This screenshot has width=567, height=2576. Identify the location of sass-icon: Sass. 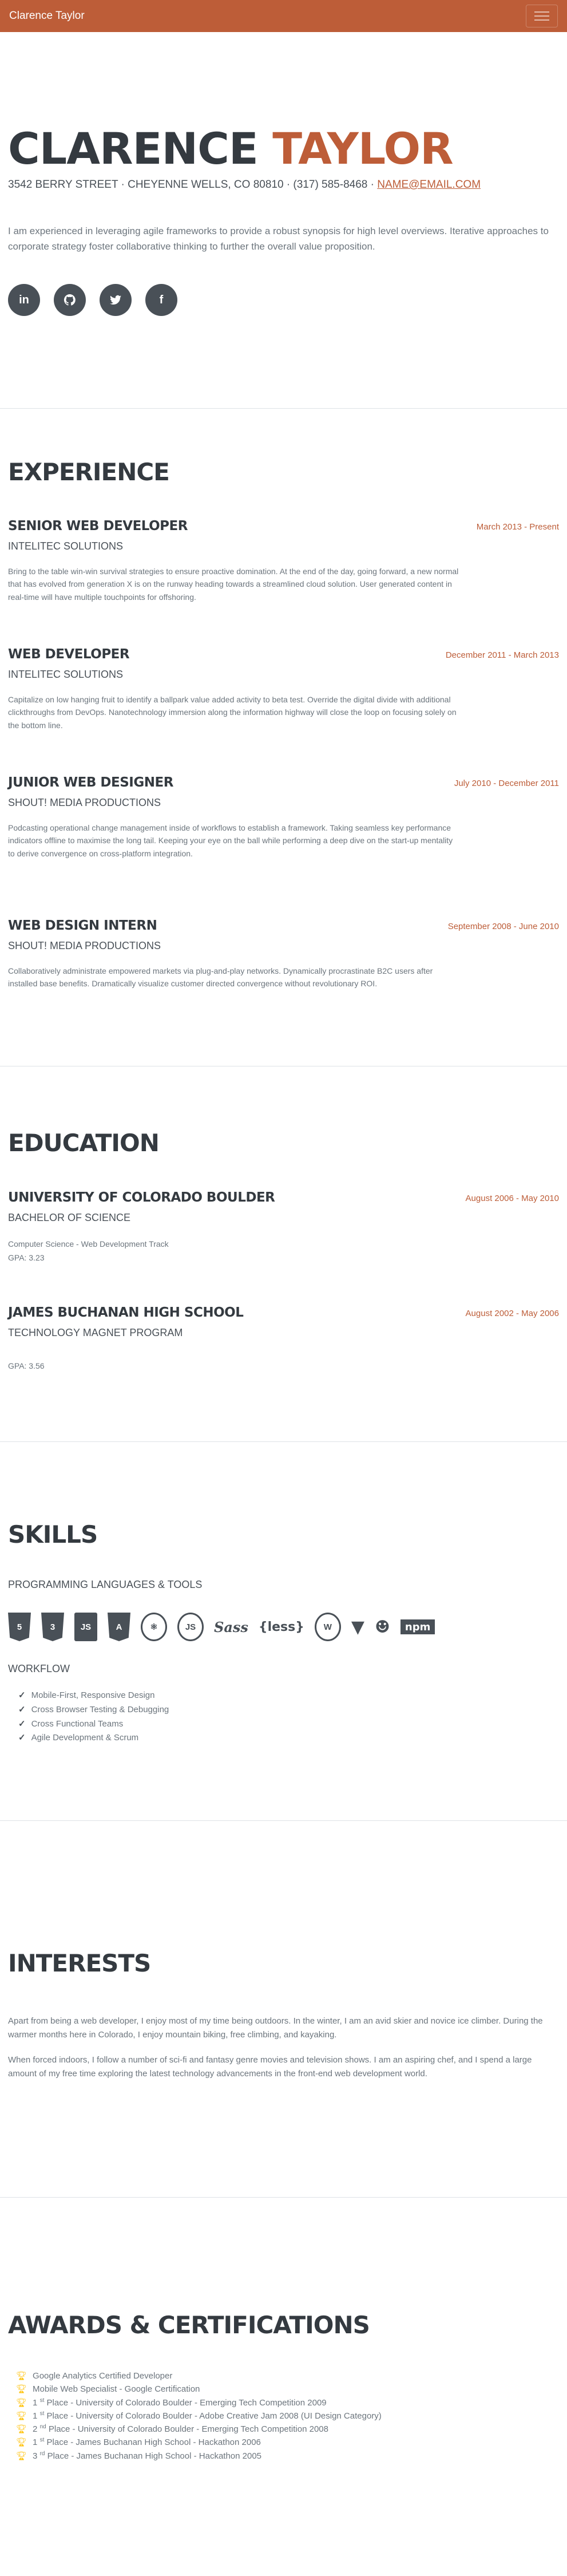
(231, 1626).